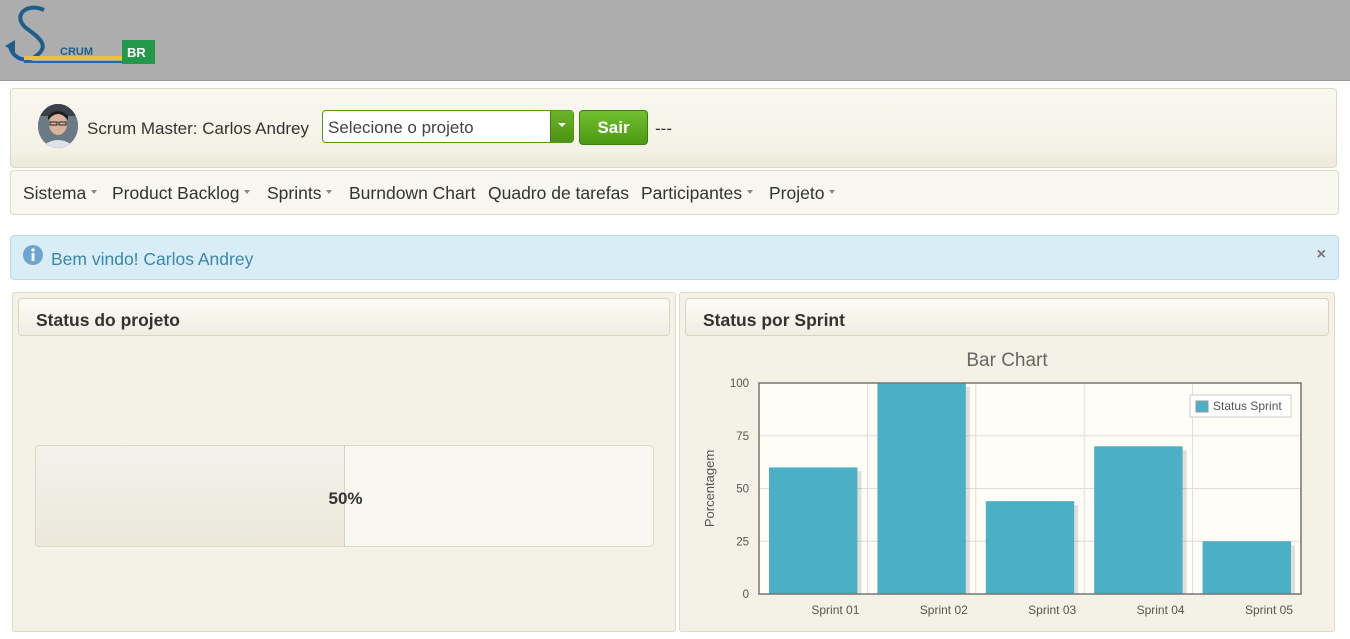 The image size is (1350, 639). What do you see at coordinates (709, 488) in the screenshot?
I see `y-axis-label: Porcentagem` at bounding box center [709, 488].